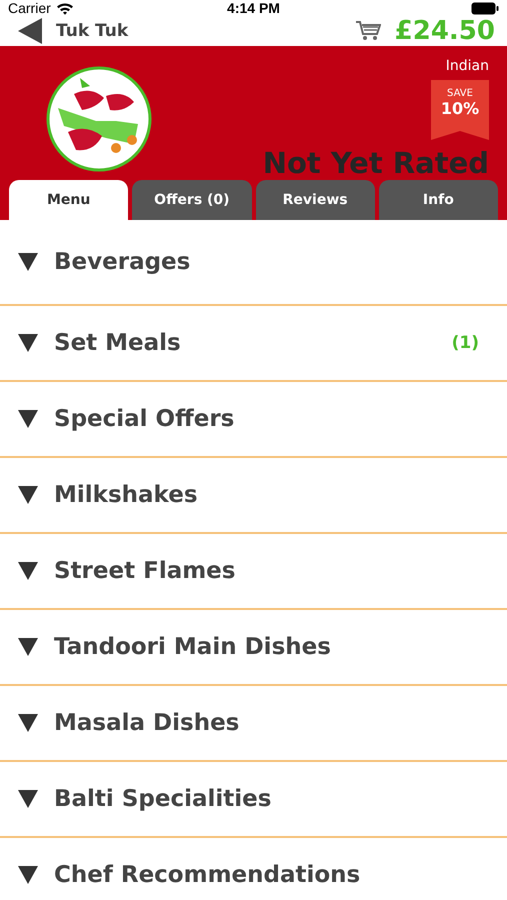 Image resolution: width=507 pixels, height=900 pixels. What do you see at coordinates (465, 343) in the screenshot?
I see `item-count: (1)` at bounding box center [465, 343].